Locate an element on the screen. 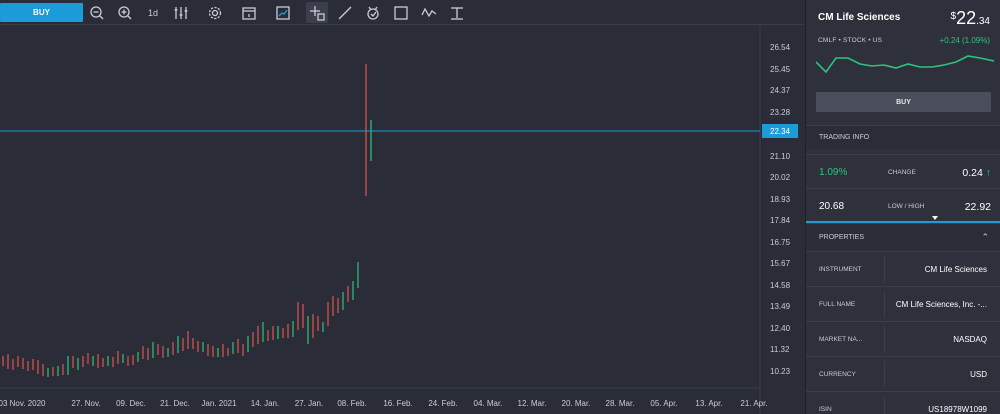  arrow-up-icon: ↑ is located at coordinates (988, 173).